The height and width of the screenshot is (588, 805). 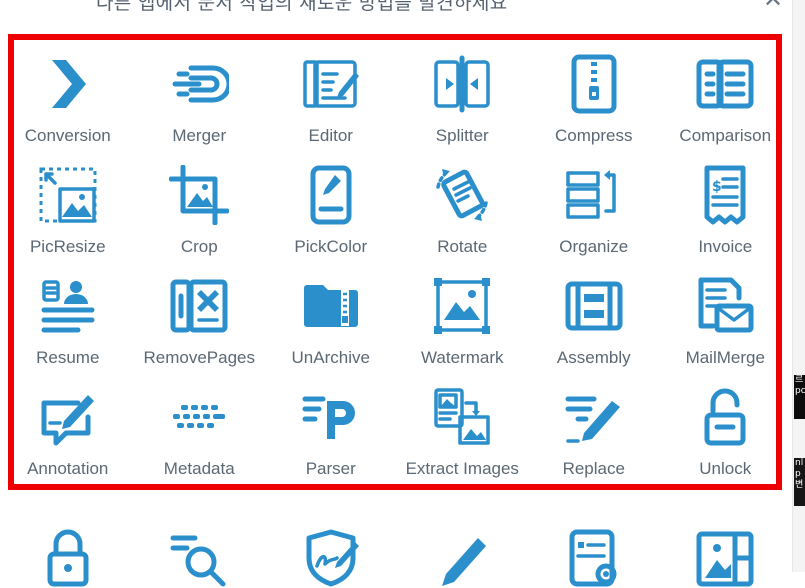 What do you see at coordinates (462, 468) in the screenshot?
I see `app-label: Extract Images` at bounding box center [462, 468].